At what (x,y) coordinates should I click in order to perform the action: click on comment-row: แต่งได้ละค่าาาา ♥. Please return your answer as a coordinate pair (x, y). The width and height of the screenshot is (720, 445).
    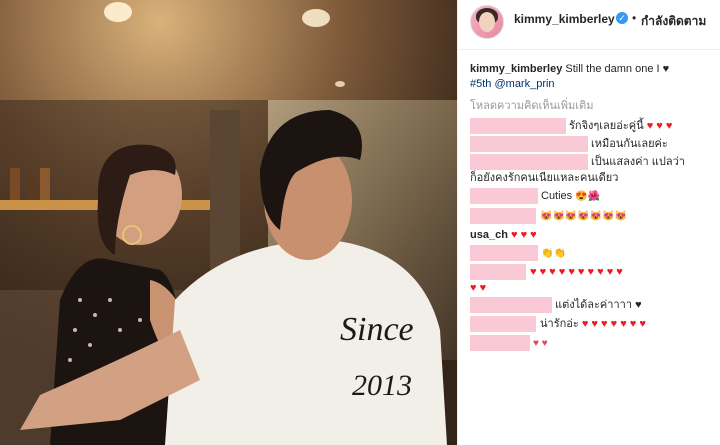
    Looking at the image, I should click on (598, 305).